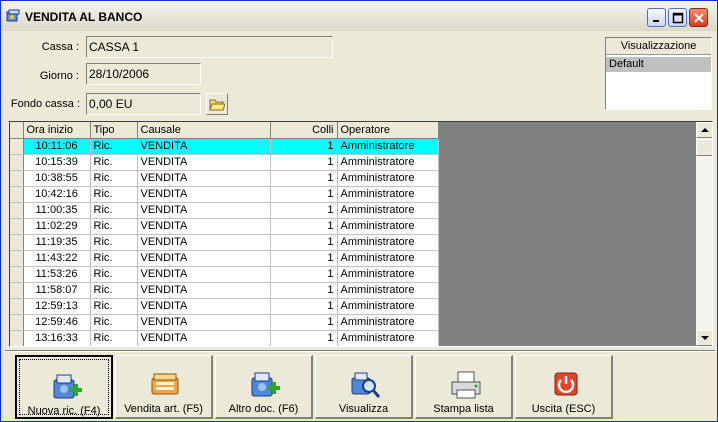 Image resolution: width=718 pixels, height=422 pixels. I want to click on visualizza-button: Visualizza, so click(364, 387).